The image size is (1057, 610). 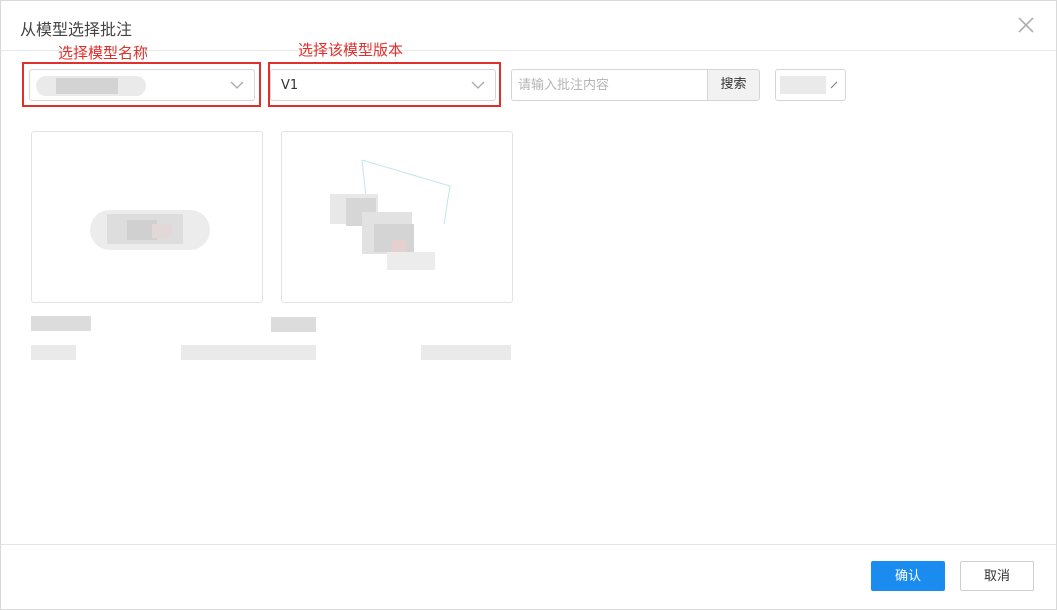 What do you see at coordinates (383, 85) in the screenshot?
I see `version-select: V1` at bounding box center [383, 85].